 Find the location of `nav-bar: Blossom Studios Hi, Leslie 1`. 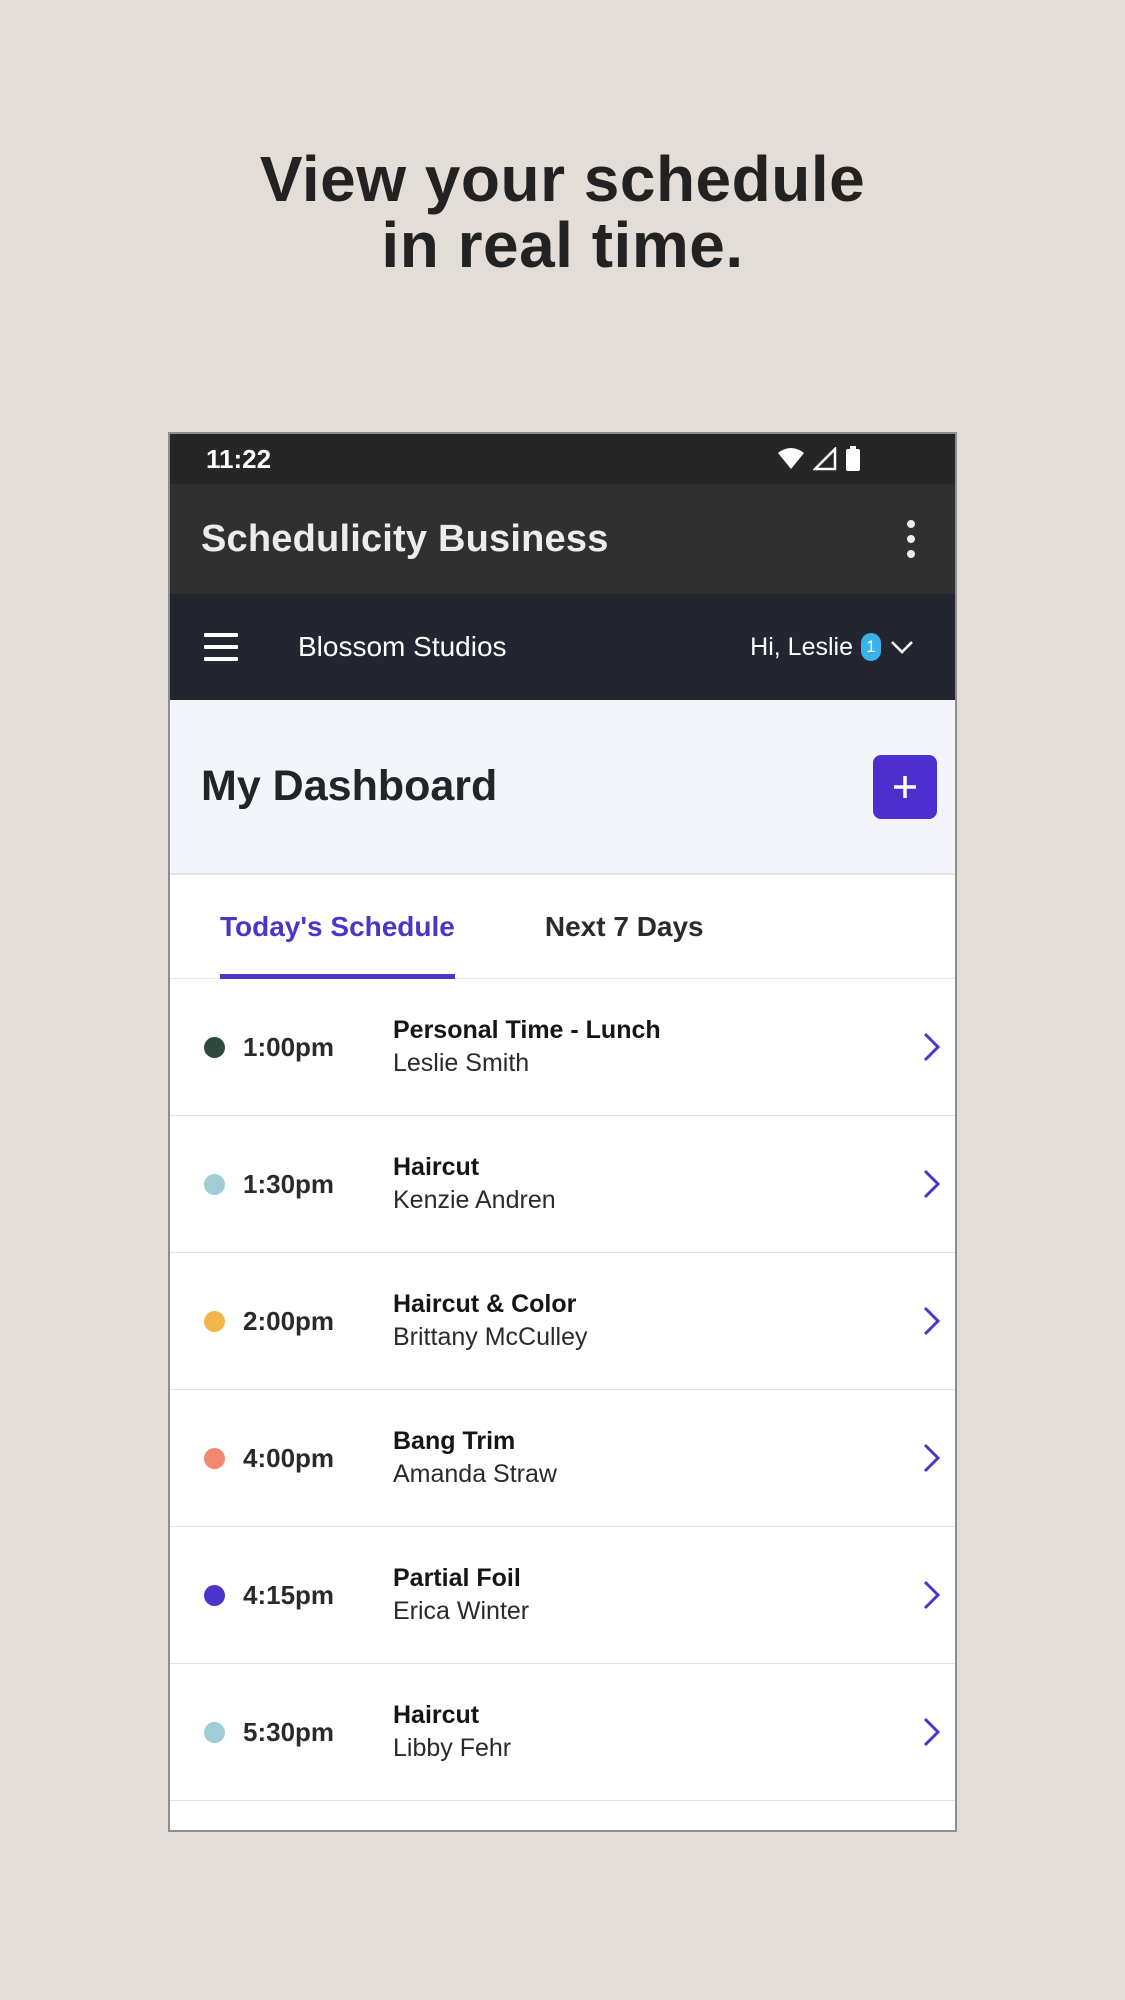

nav-bar: Blossom Studios Hi, Leslie 1 is located at coordinates (562, 647).